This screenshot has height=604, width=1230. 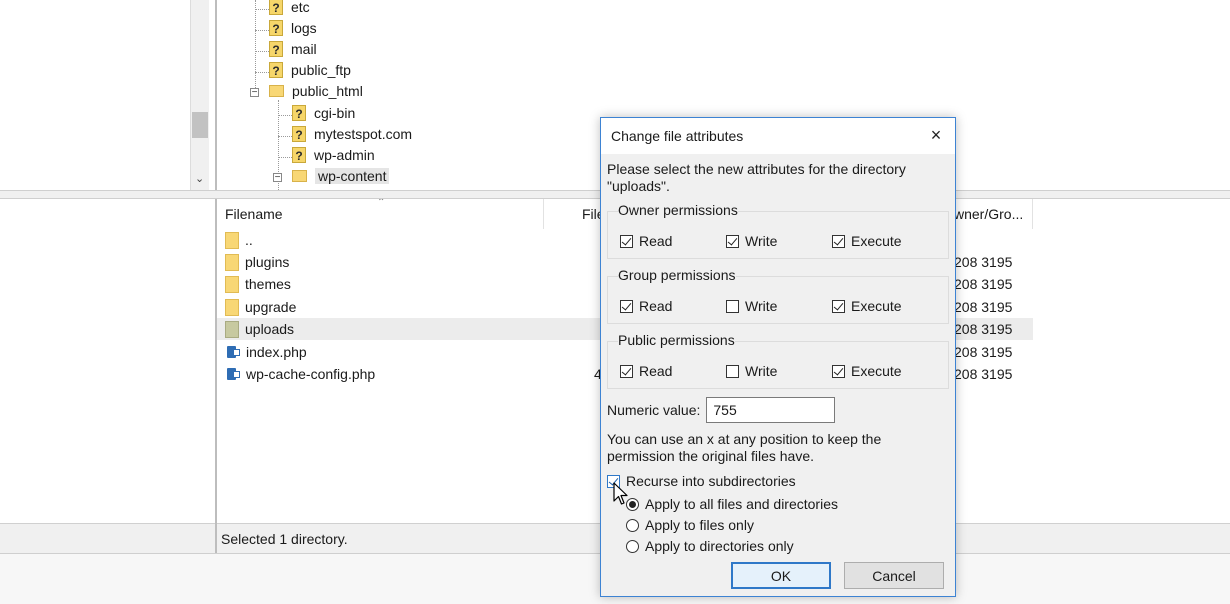 I want to click on tree-item-mytestspot: ? mytestspot.com, so click(x=352, y=134).